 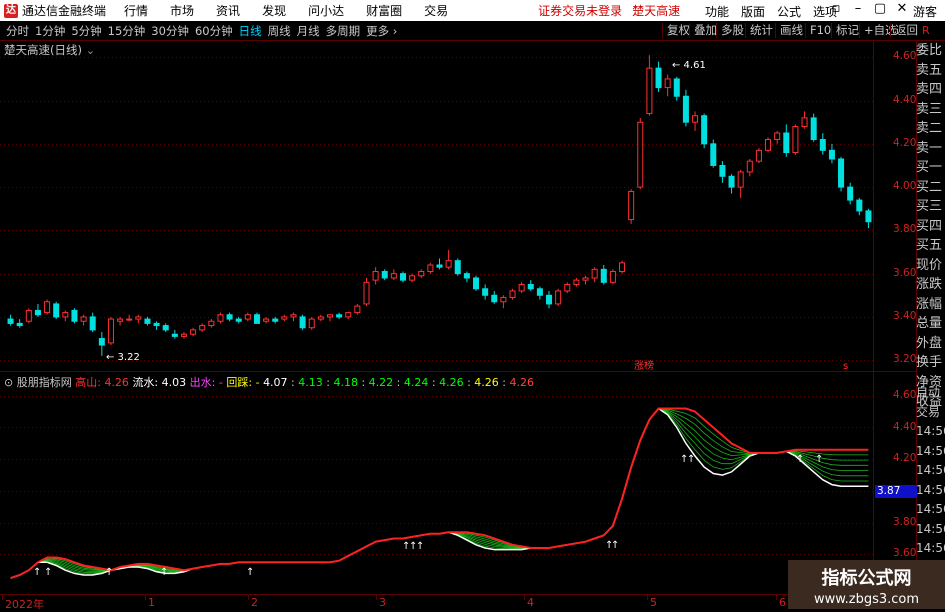 I want to click on period-1min: 1分钟, so click(x=50, y=31).